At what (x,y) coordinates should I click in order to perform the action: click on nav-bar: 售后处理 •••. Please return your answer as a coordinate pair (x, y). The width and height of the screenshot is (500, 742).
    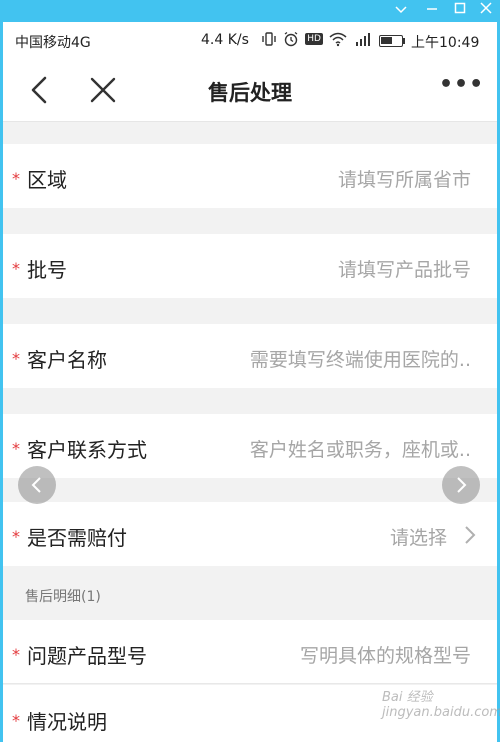
    Looking at the image, I should click on (250, 91).